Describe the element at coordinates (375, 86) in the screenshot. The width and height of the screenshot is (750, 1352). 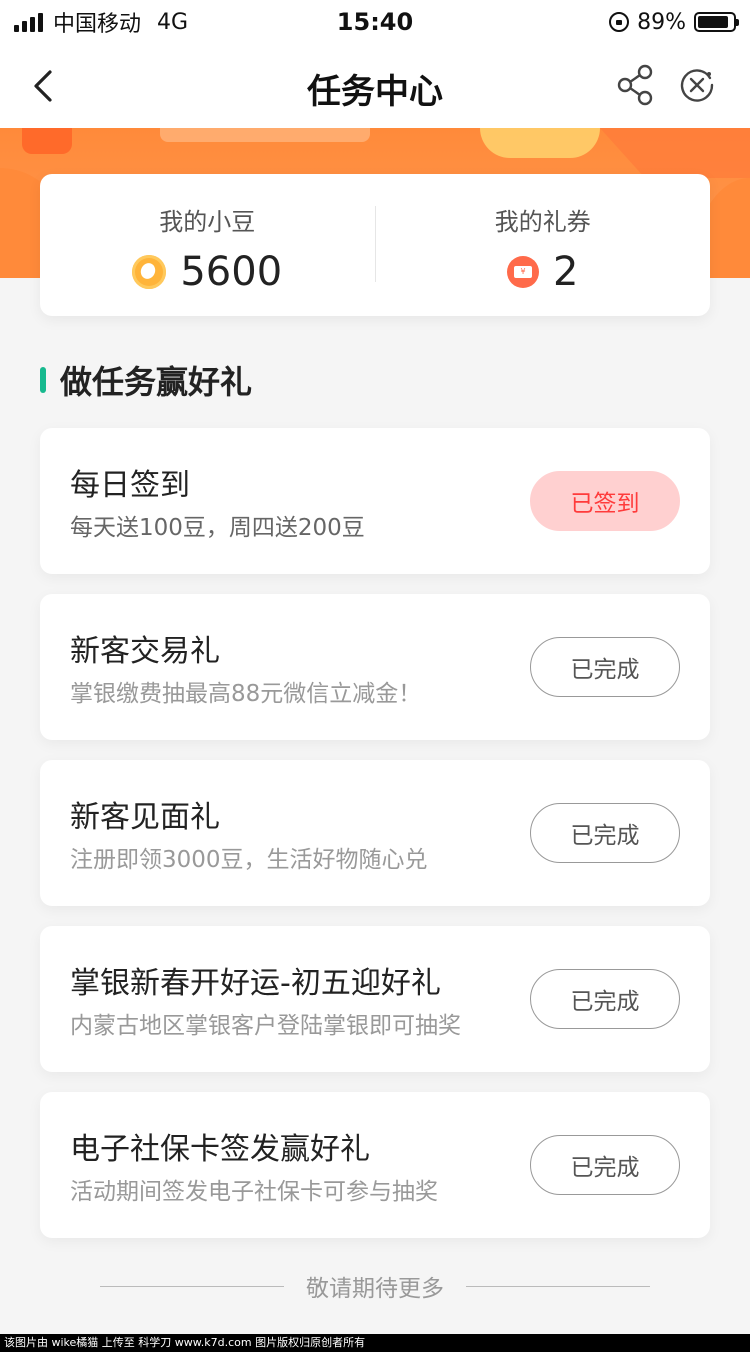
I see `nav-bar: 任务中心` at that location.